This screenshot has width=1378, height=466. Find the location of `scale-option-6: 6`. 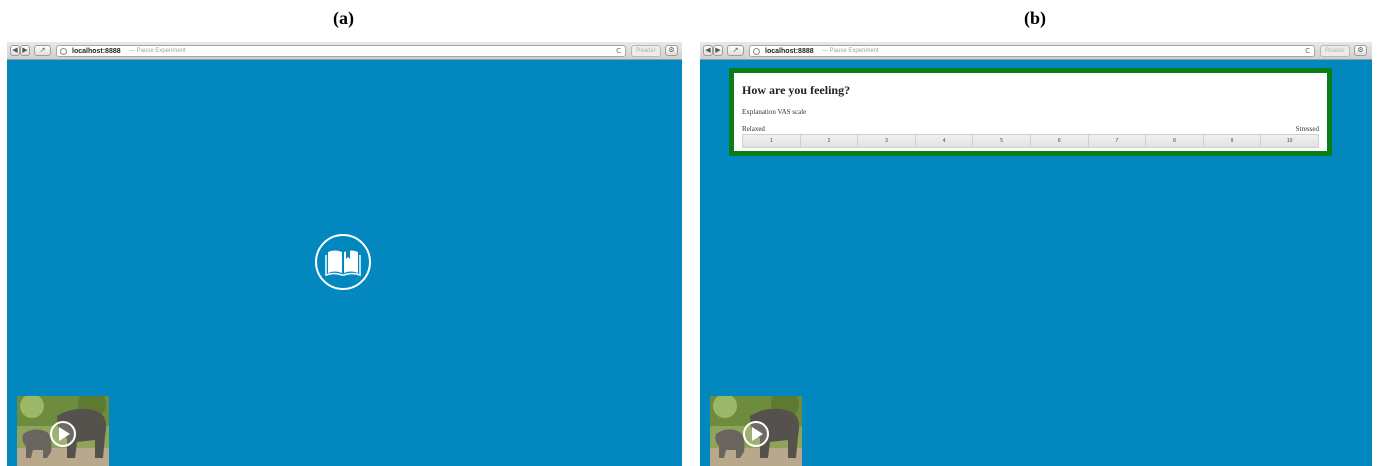

scale-option-6: 6 is located at coordinates (1059, 141).